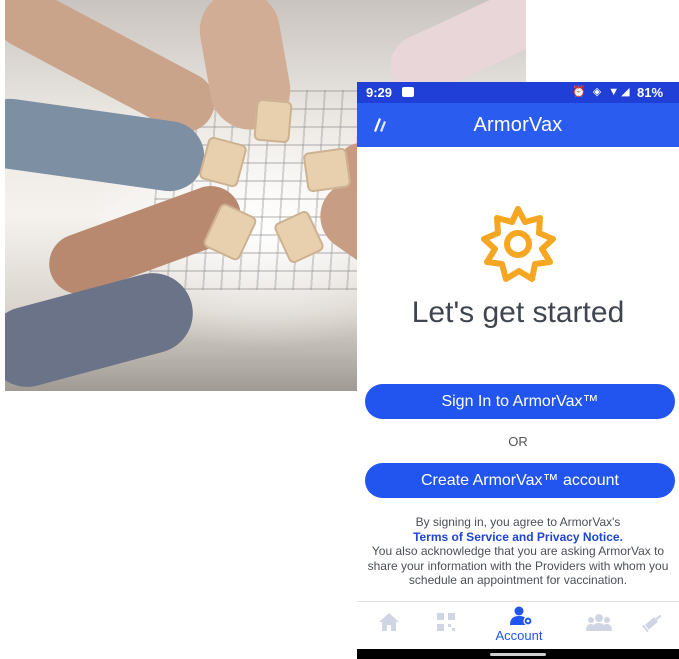 Image resolution: width=679 pixels, height=659 pixels. What do you see at coordinates (520, 401) in the screenshot?
I see `sign-in-button: Sign In to ArmorVax™` at bounding box center [520, 401].